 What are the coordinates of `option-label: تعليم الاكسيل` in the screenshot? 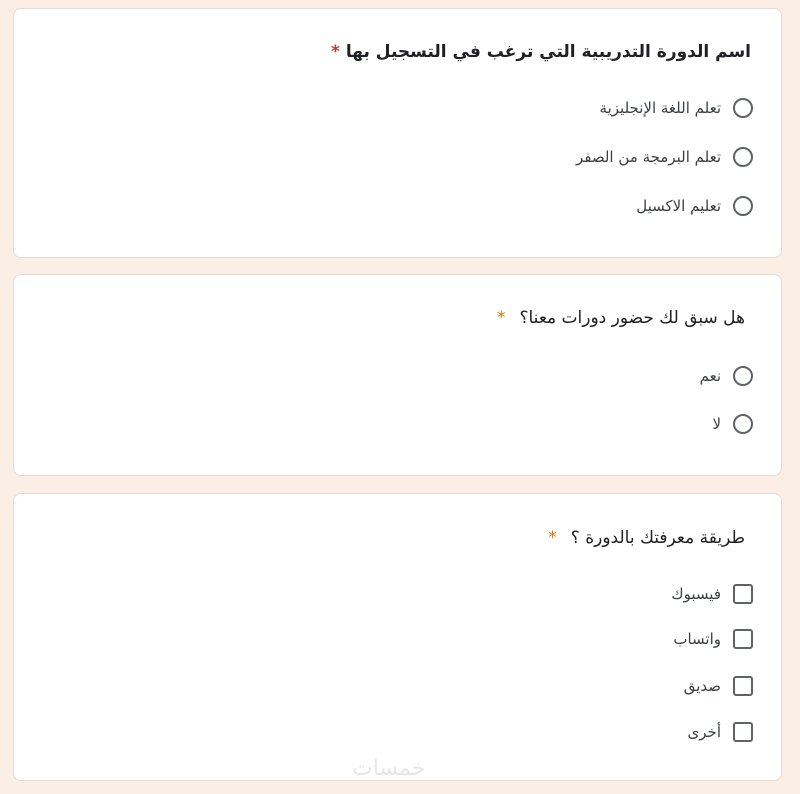 It's located at (678, 206).